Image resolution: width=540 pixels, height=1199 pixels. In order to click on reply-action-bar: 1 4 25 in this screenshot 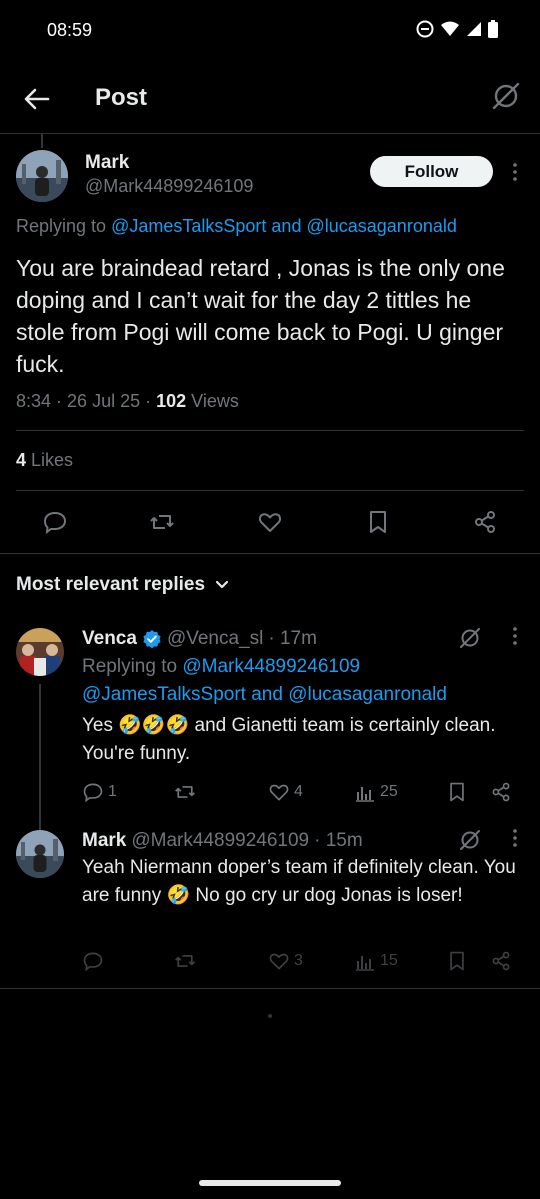, I will do `click(302, 794)`.